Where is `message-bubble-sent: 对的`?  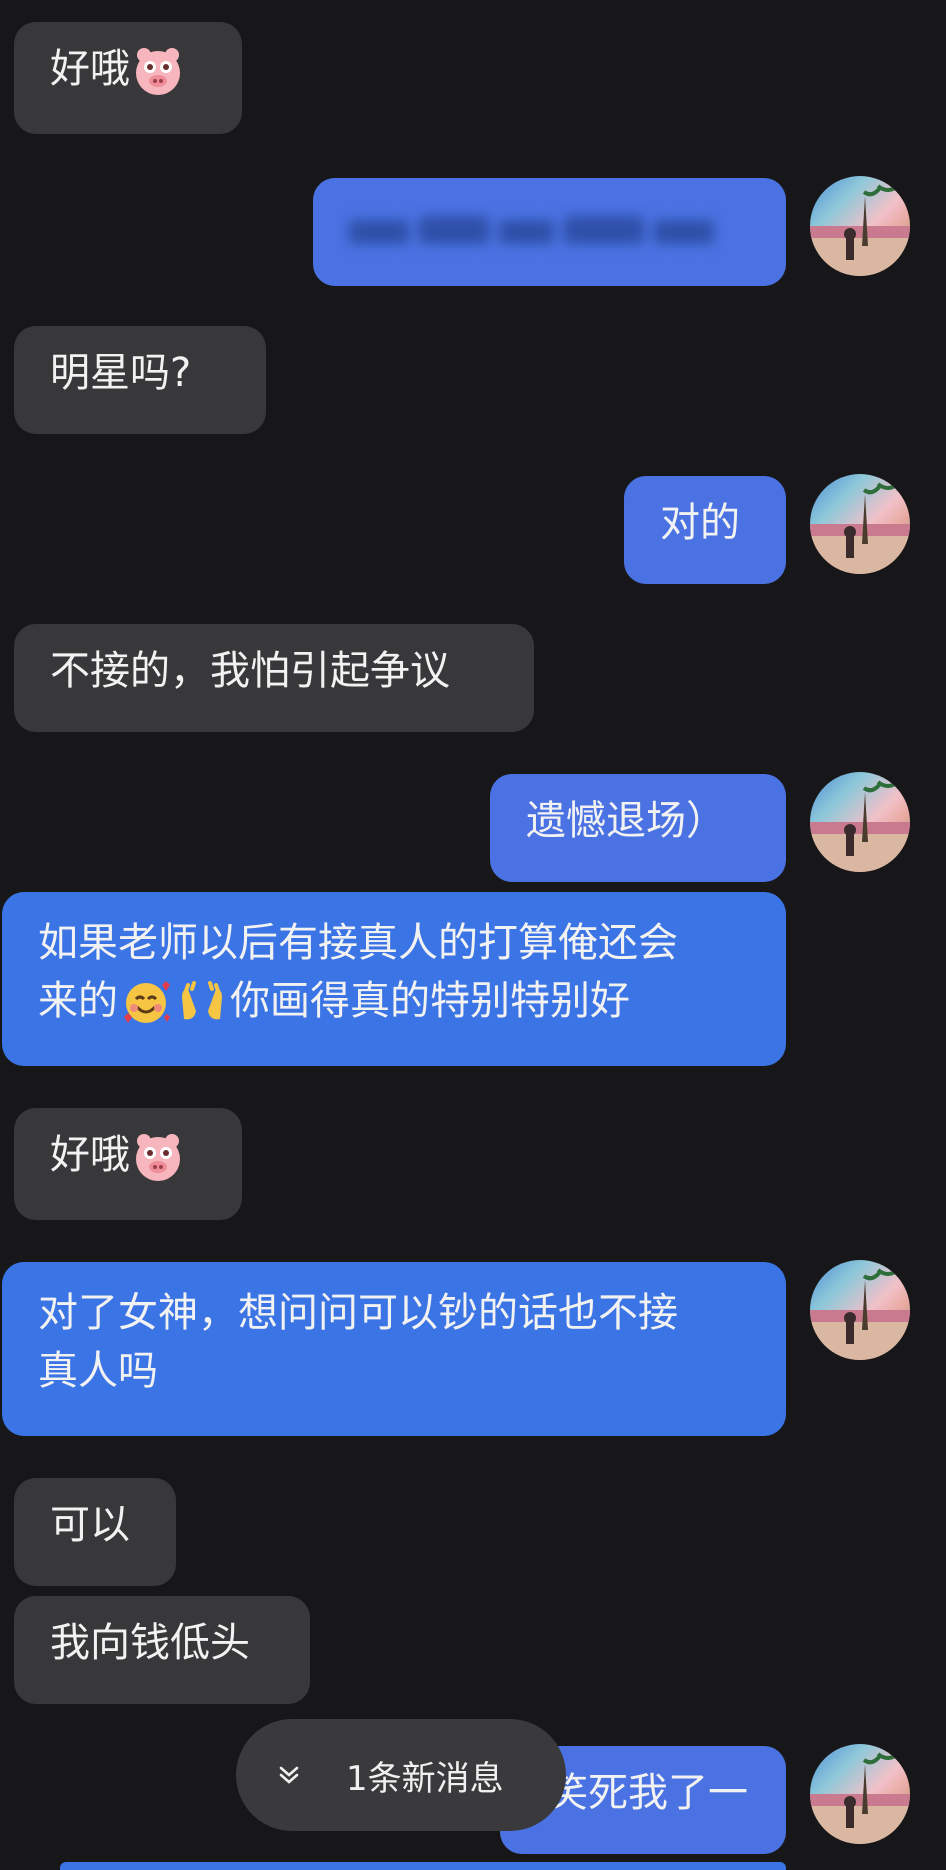
message-bubble-sent: 对的 is located at coordinates (705, 530).